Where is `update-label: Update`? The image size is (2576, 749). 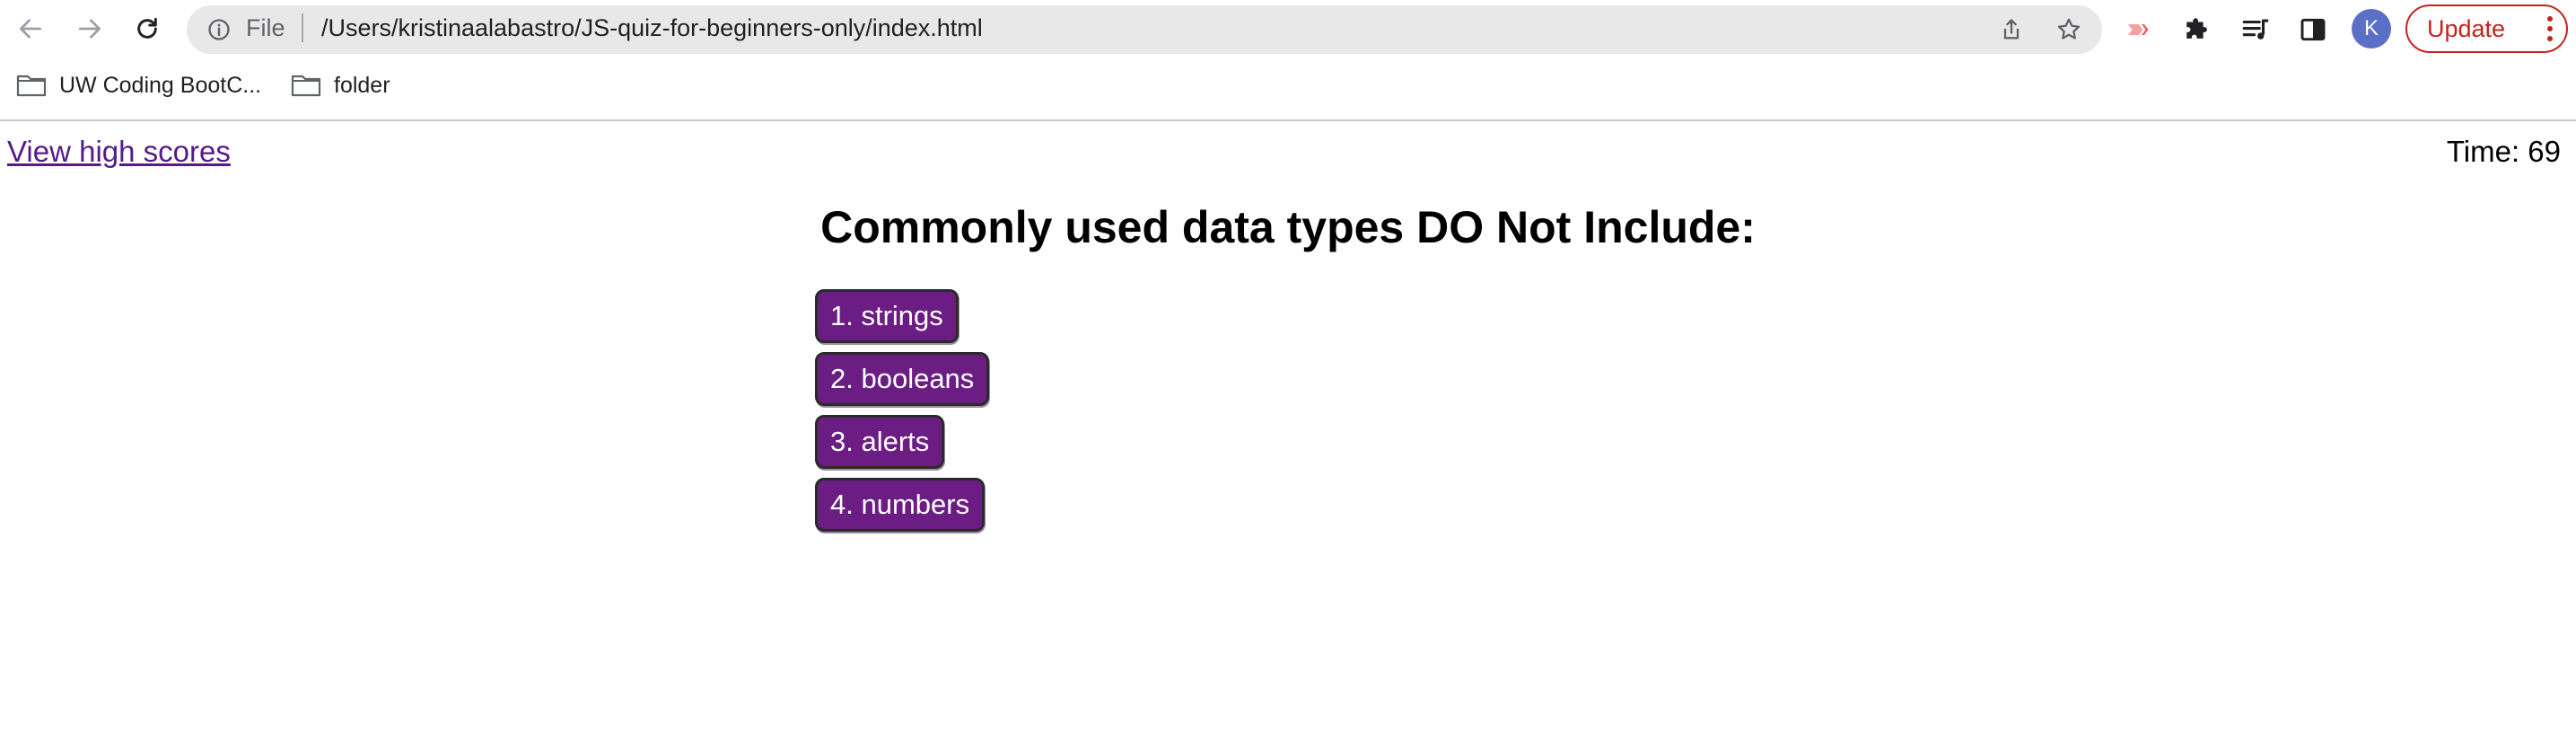
update-label: Update is located at coordinates (2466, 28).